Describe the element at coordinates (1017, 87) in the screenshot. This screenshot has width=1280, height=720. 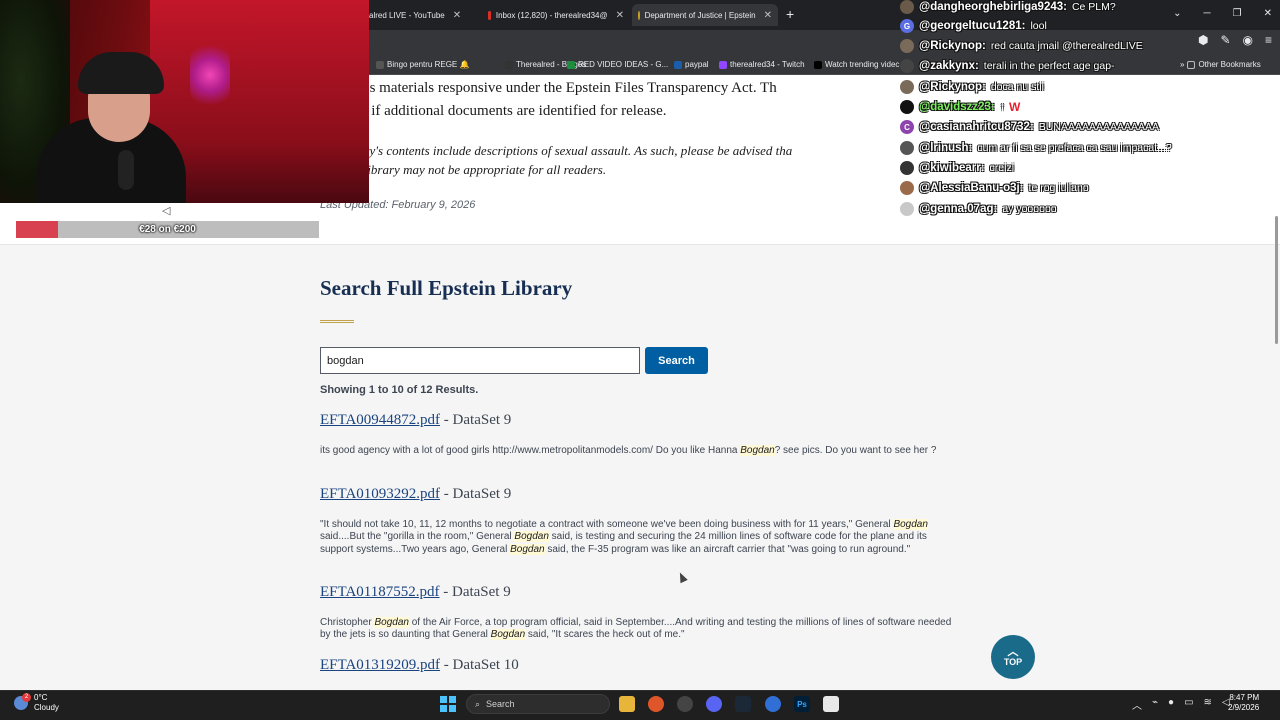
I see `chat-text: doca nu stii` at that location.